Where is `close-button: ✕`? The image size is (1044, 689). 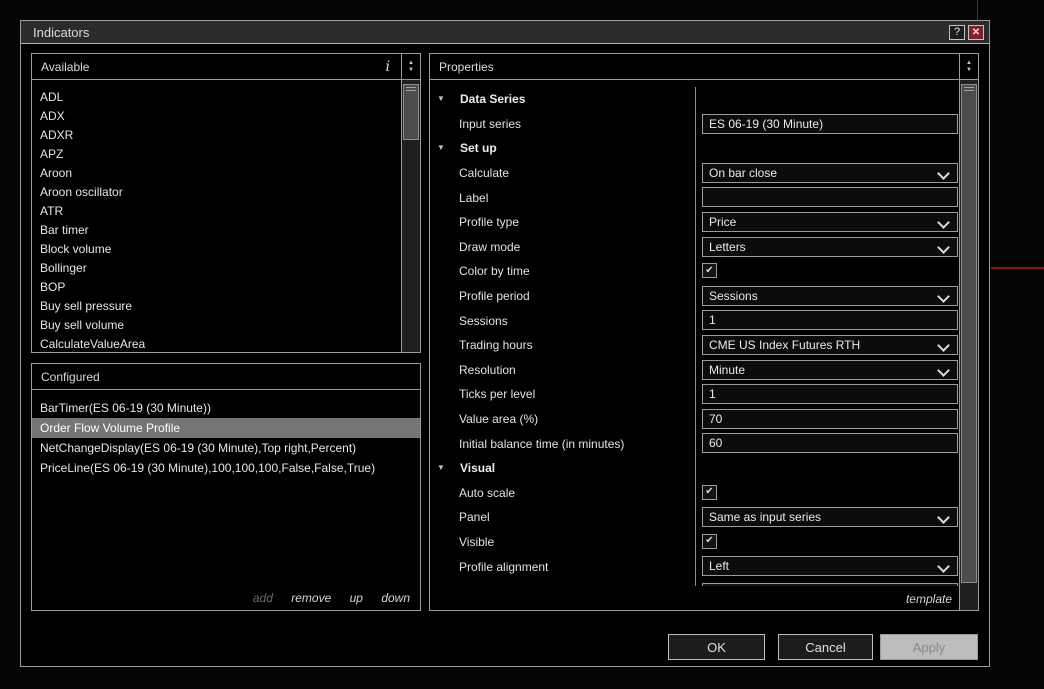 close-button: ✕ is located at coordinates (976, 32).